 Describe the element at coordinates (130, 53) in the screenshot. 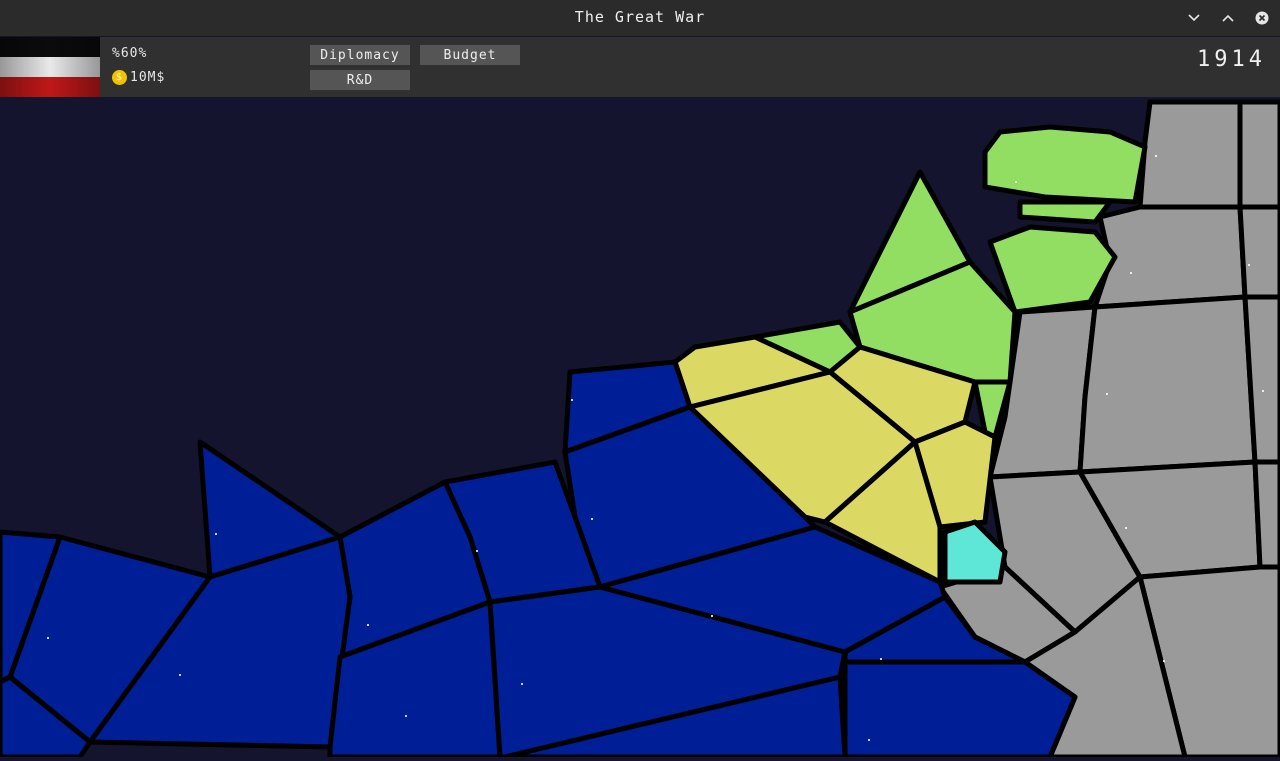

I see `approval-rating: %60%` at that location.